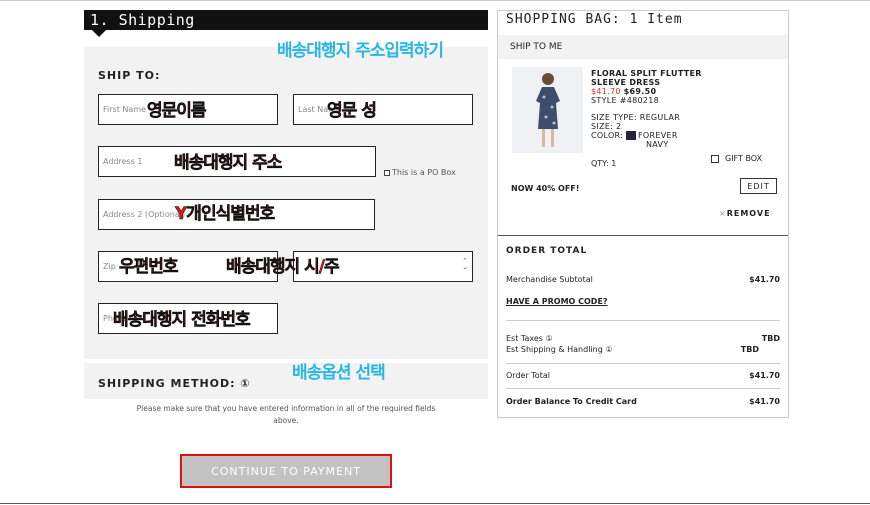  What do you see at coordinates (339, 373) in the screenshot?
I see `annotation-shipping-option: 배송옵션 선택` at bounding box center [339, 373].